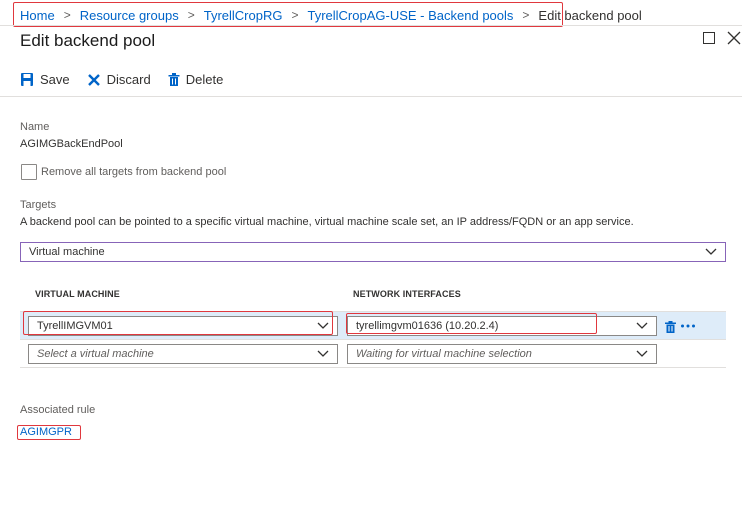 This screenshot has width=742, height=528. Describe the element at coordinates (373, 367) in the screenshot. I see `table-bottom-divider` at that location.